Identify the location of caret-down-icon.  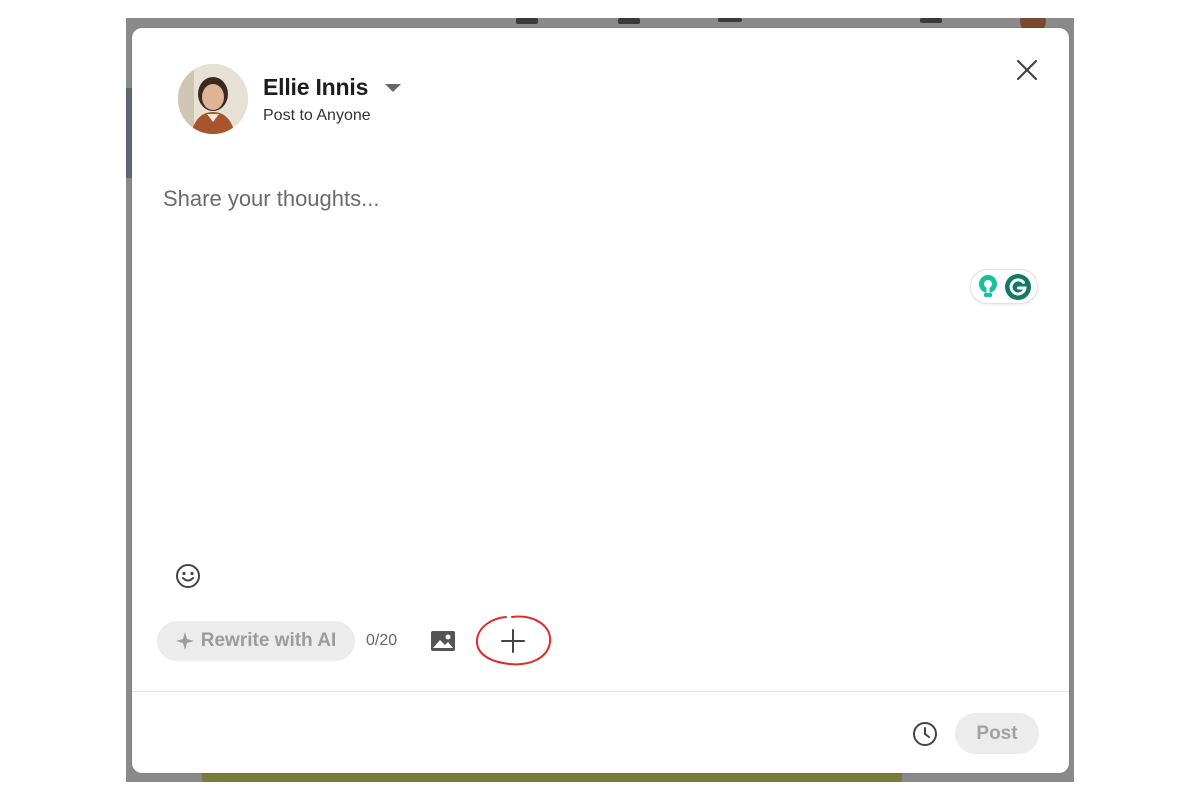
(393, 88).